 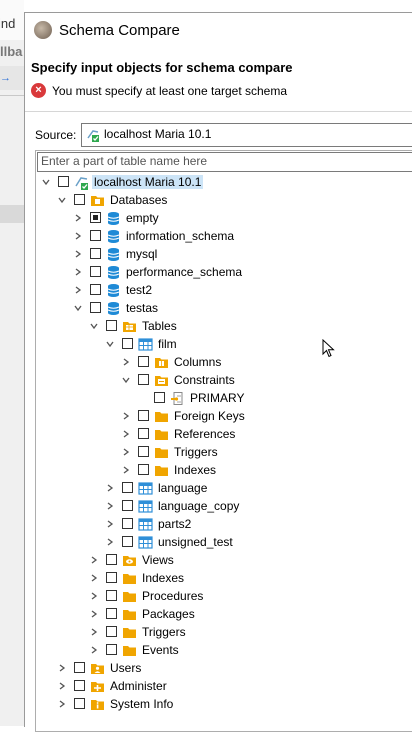 I want to click on table-filter-field, so click(x=224, y=162).